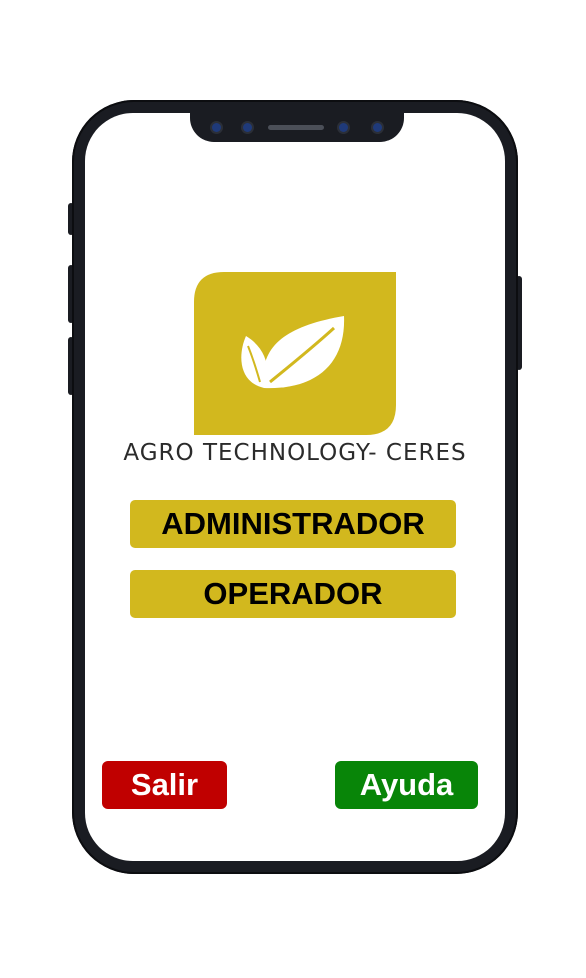 This screenshot has width=586, height=978. I want to click on operator-button: OPERADOR, so click(293, 594).